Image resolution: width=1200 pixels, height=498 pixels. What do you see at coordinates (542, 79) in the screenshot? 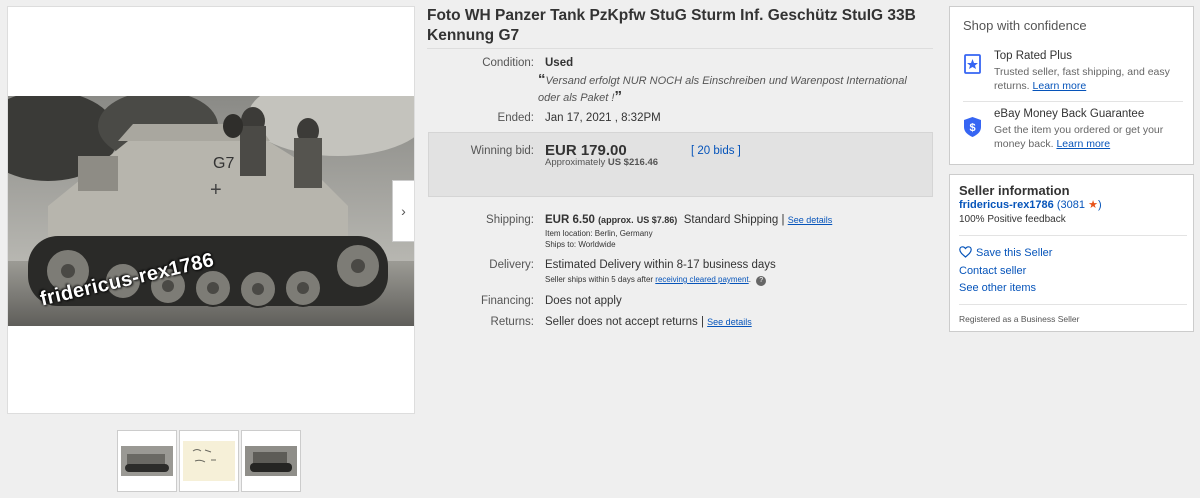
I see `quote-open-mark: “` at bounding box center [542, 79].